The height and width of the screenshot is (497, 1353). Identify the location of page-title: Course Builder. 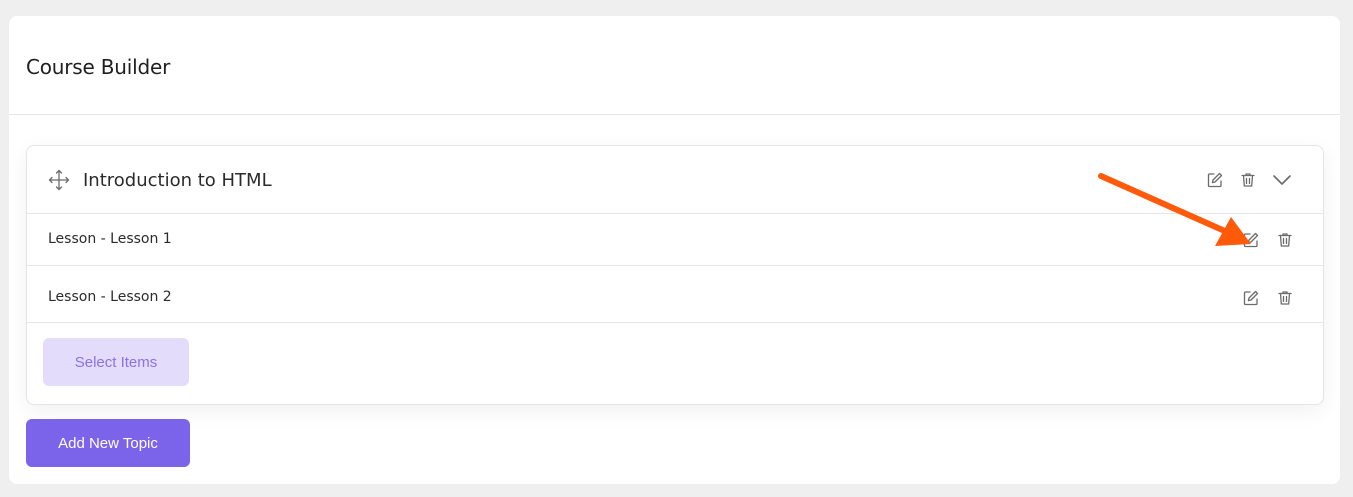
(98, 67).